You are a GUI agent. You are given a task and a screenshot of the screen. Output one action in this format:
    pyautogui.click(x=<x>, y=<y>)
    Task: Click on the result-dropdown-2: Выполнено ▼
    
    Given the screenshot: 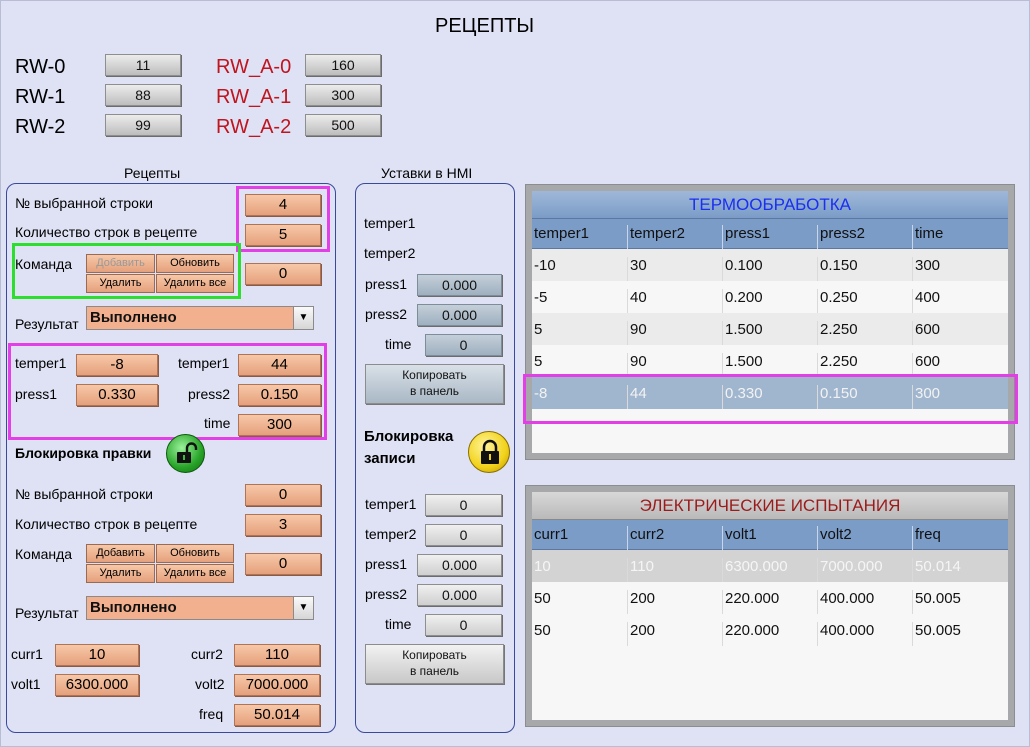 What is the action you would take?
    pyautogui.click(x=200, y=608)
    